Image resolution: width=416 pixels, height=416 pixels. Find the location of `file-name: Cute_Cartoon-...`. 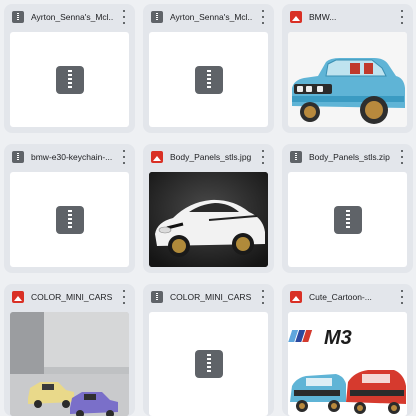

file-name: Cute_Cartoon-... is located at coordinates (340, 297).